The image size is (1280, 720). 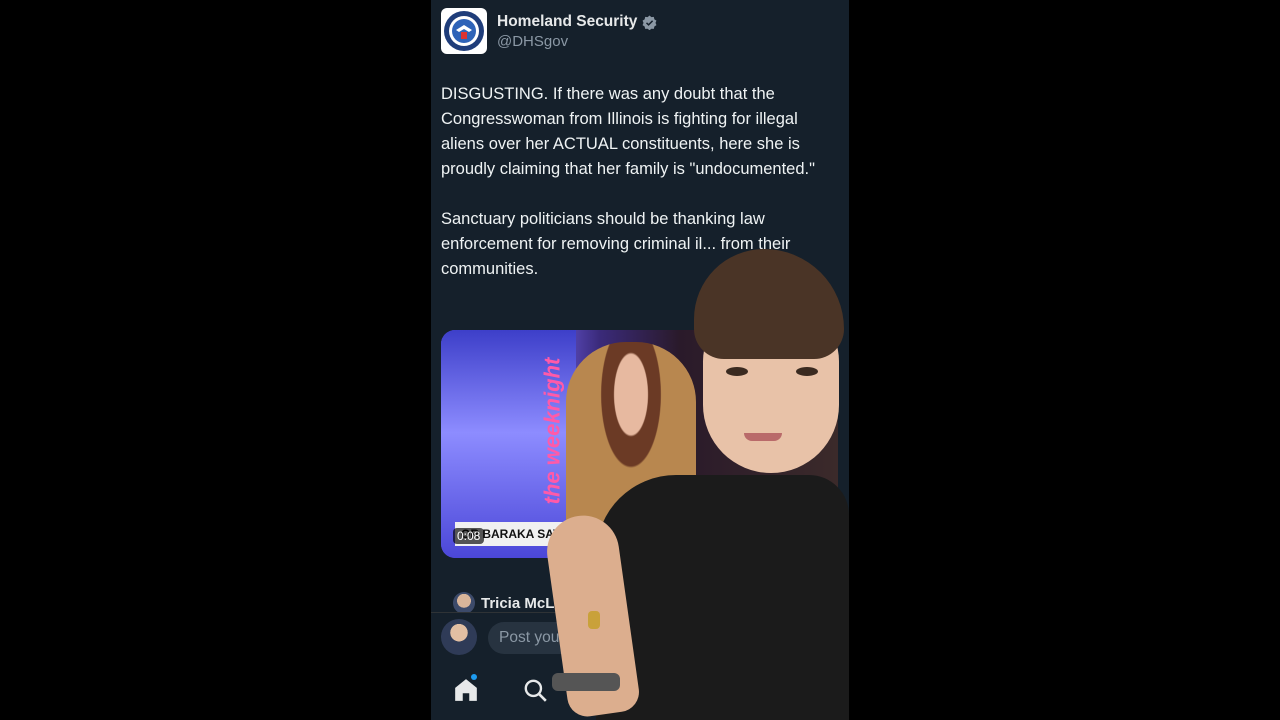 What do you see at coordinates (466, 690) in the screenshot?
I see `home-icon` at bounding box center [466, 690].